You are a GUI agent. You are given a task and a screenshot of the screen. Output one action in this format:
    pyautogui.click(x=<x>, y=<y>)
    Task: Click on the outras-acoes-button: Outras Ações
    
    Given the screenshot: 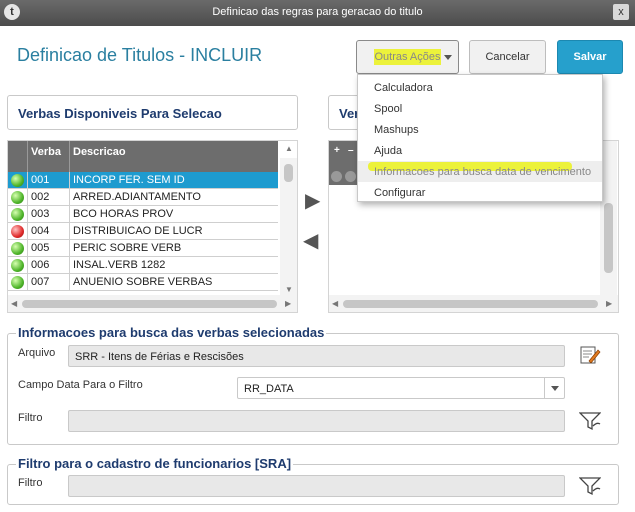 What is the action you would take?
    pyautogui.click(x=407, y=57)
    